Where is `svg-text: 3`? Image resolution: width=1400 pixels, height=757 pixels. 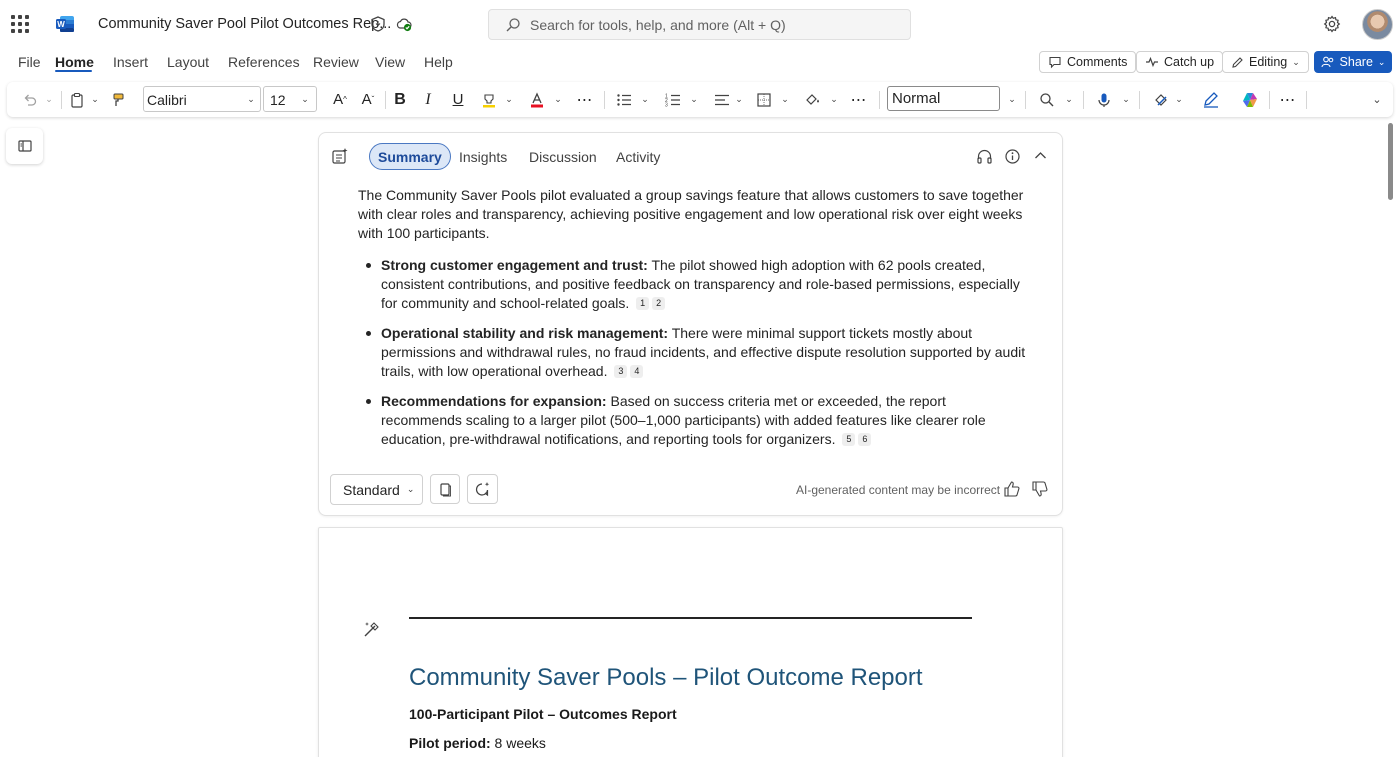 svg-text: 3 is located at coordinates (666, 105).